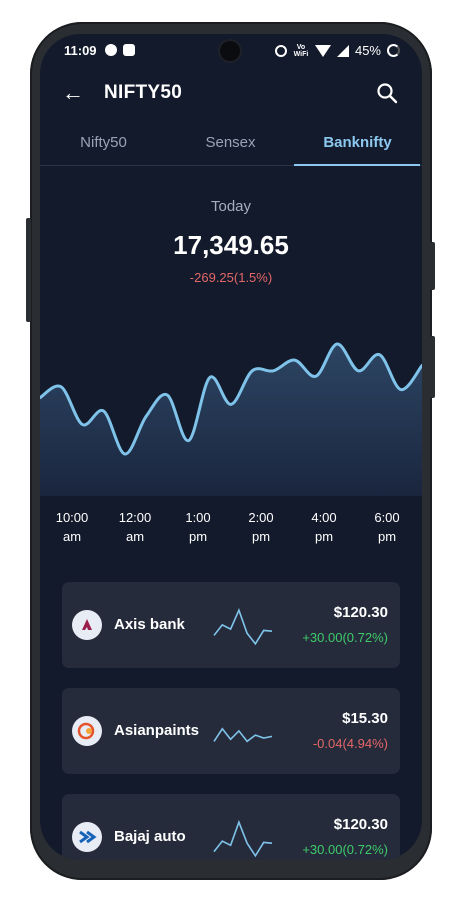 The width and height of the screenshot is (460, 900). What do you see at coordinates (387, 517) in the screenshot?
I see `time-axis-hour: 6:00` at bounding box center [387, 517].